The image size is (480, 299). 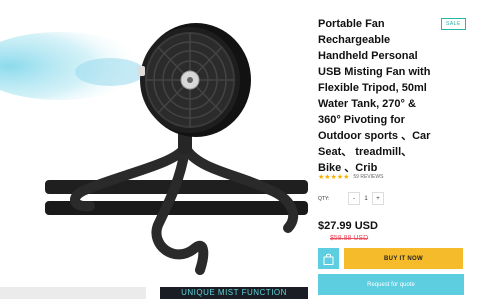 I want to click on product-price: $27.99 USD, so click(x=348, y=226).